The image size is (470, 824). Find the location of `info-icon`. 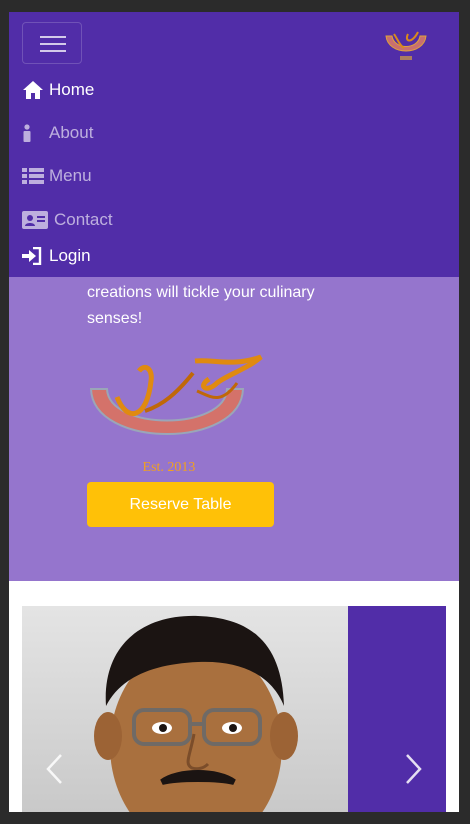

info-icon is located at coordinates (33, 133).